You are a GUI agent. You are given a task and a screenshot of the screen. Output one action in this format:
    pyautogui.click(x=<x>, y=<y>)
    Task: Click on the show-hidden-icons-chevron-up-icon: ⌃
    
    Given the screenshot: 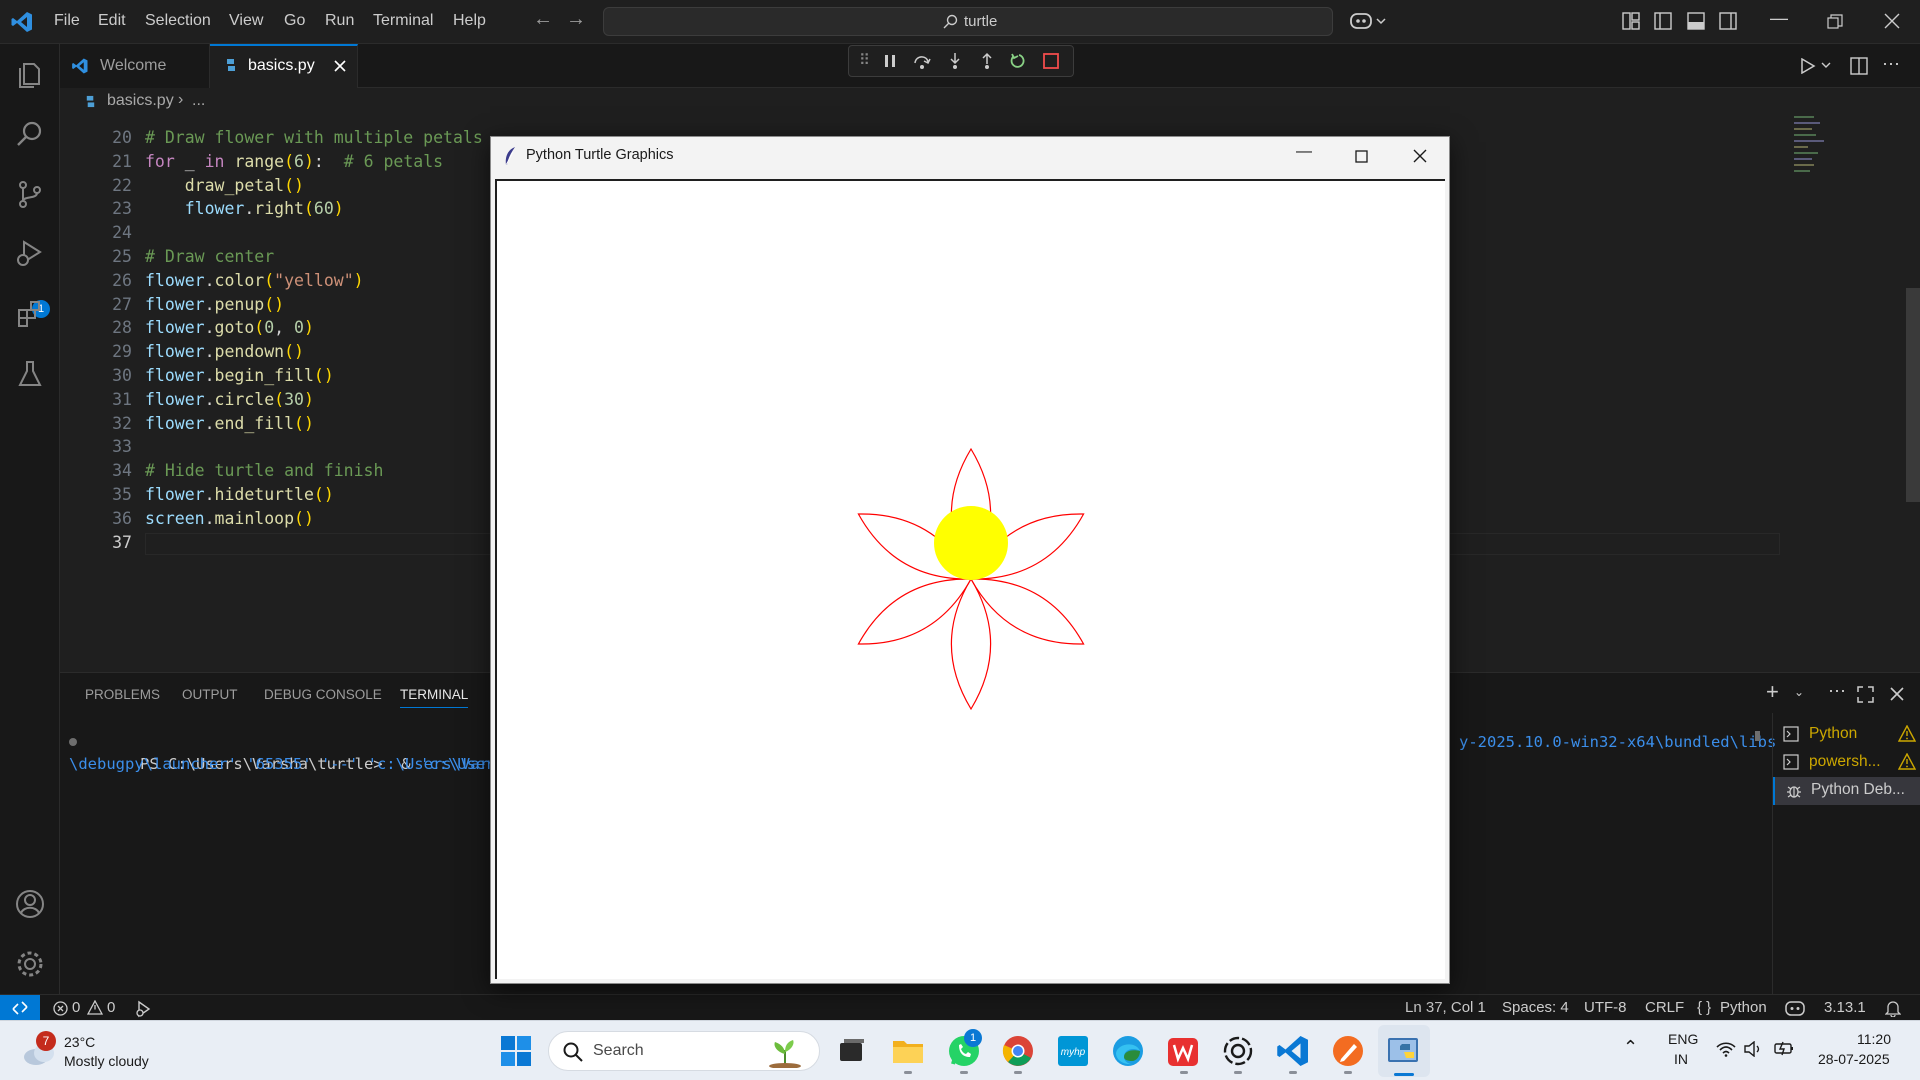 What is the action you would take?
    pyautogui.click(x=1630, y=1047)
    